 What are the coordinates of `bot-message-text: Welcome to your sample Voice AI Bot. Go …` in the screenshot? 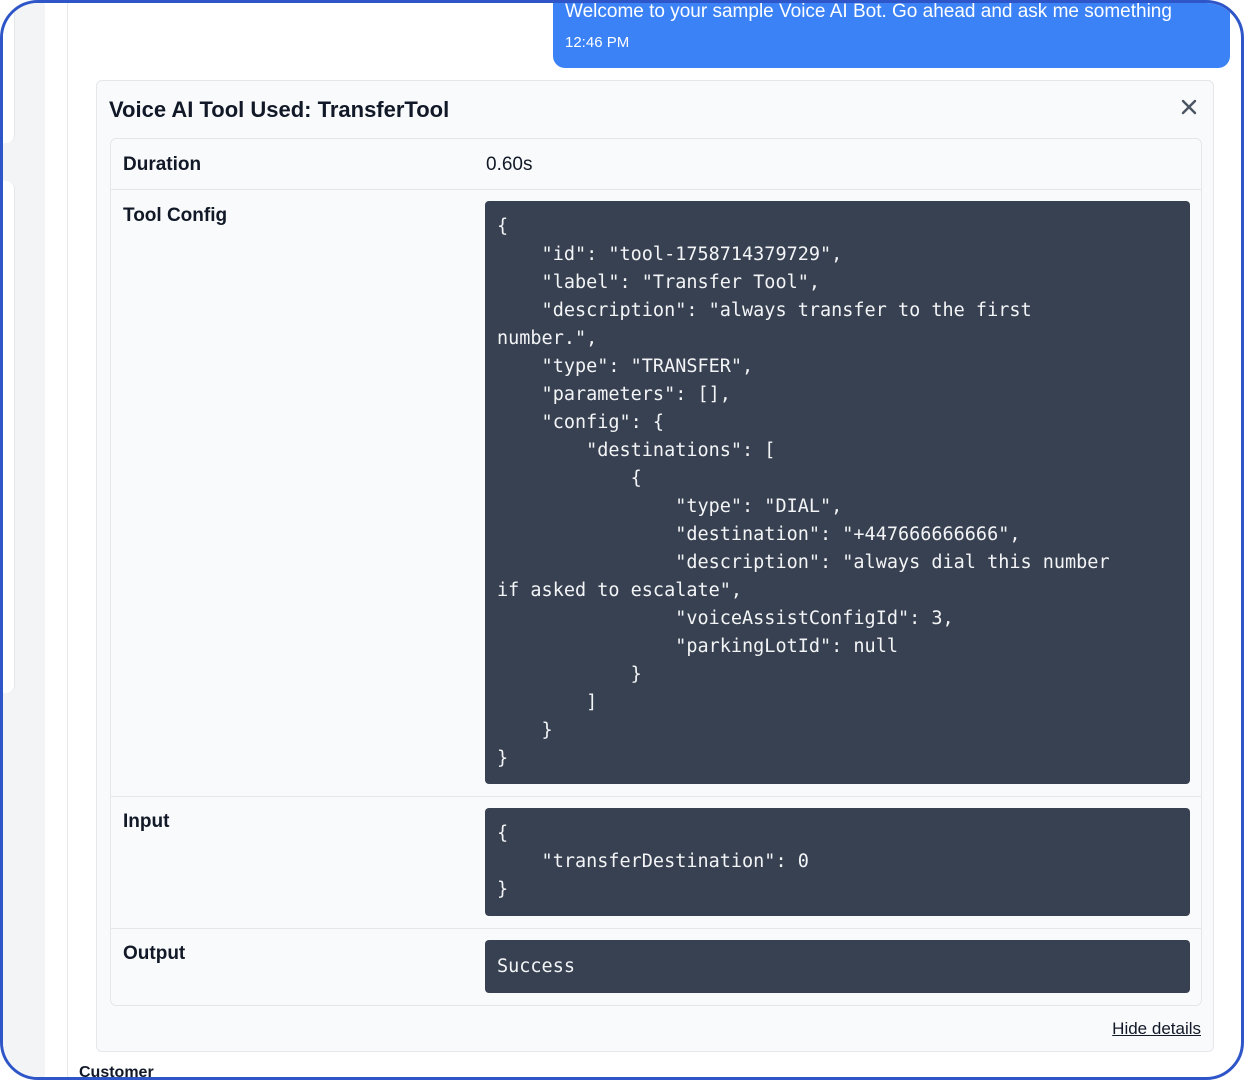 It's located at (868, 11).